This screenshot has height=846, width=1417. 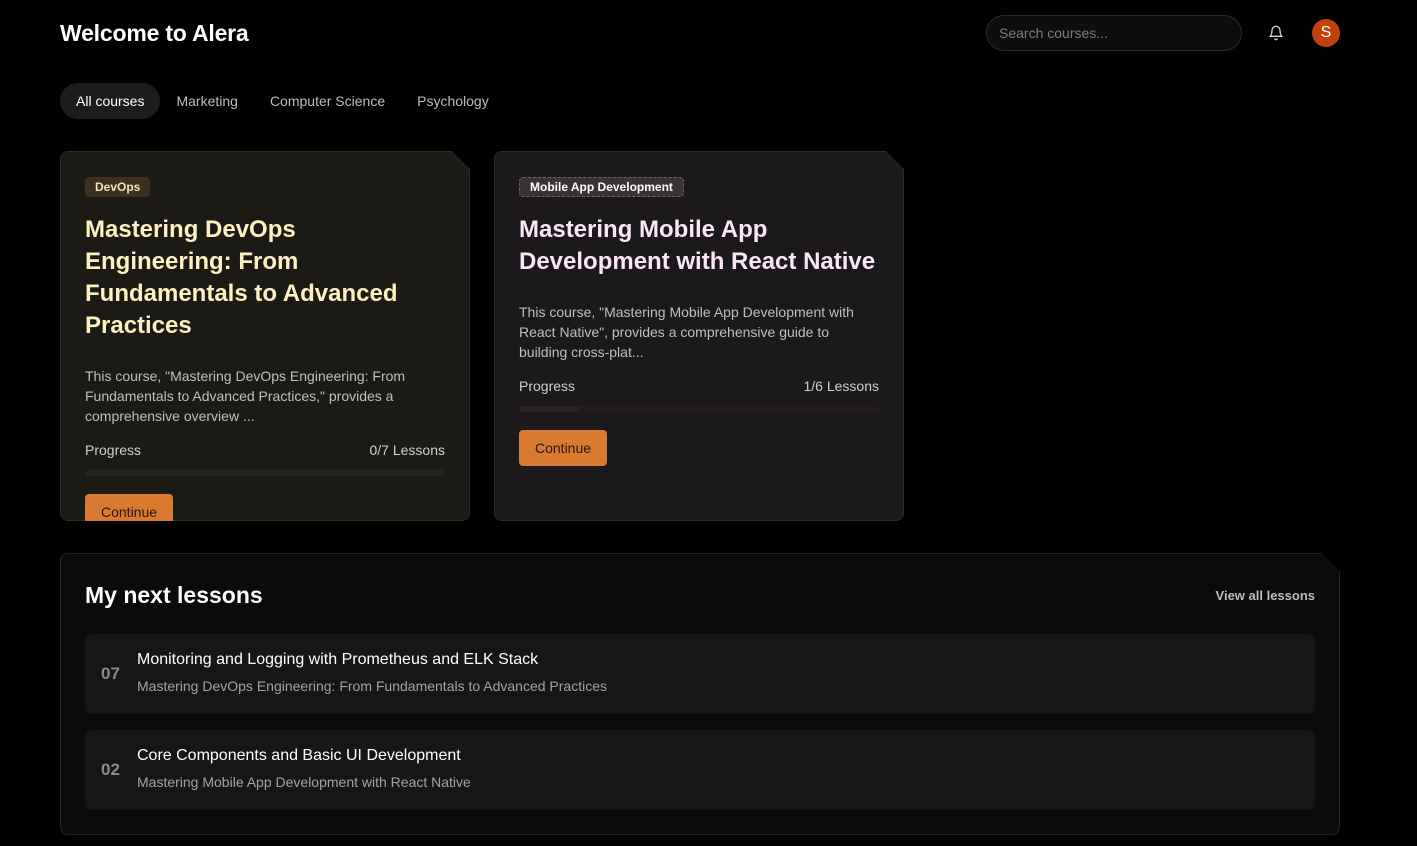 I want to click on tab-computer-science: Computer Science, so click(x=327, y=101).